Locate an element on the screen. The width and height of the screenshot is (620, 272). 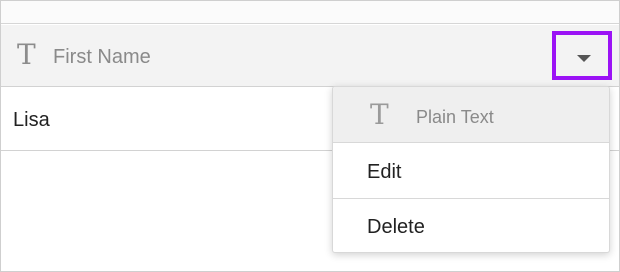
column-options-button is located at coordinates (582, 55).